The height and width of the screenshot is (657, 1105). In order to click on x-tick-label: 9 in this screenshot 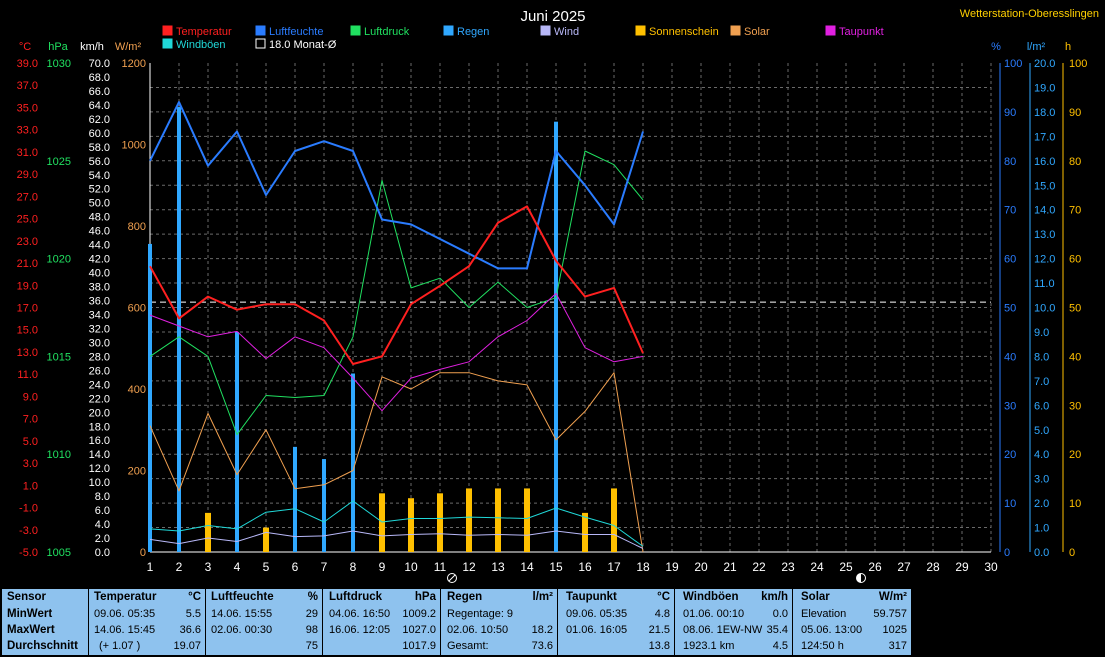, I will do `click(382, 567)`.